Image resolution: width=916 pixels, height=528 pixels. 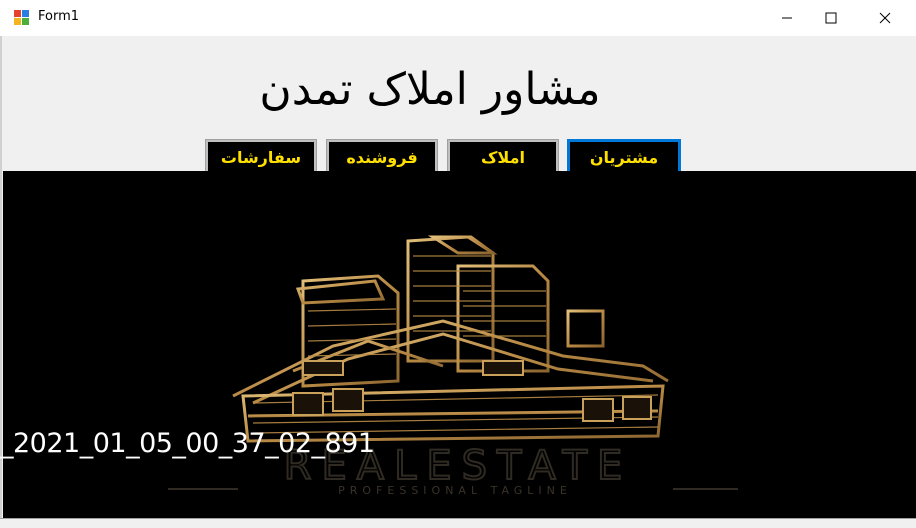 What do you see at coordinates (503, 157) in the screenshot?
I see `properties-button: املاک` at bounding box center [503, 157].